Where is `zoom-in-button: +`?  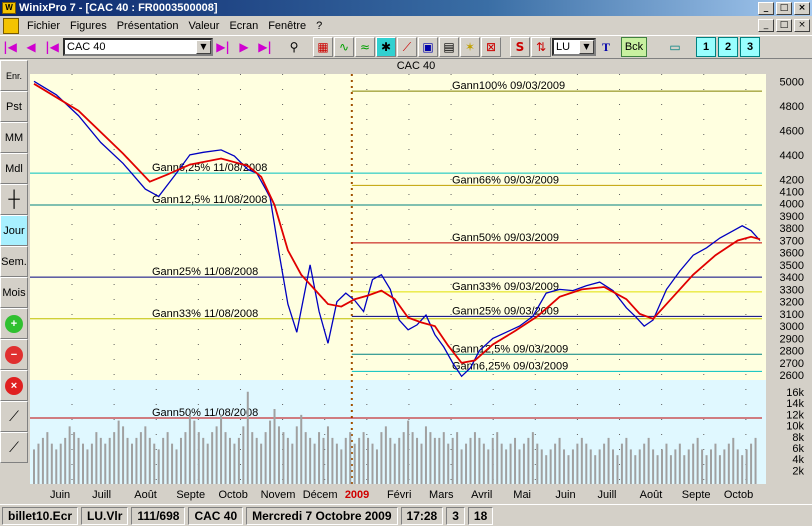 zoom-in-button: + is located at coordinates (14, 323).